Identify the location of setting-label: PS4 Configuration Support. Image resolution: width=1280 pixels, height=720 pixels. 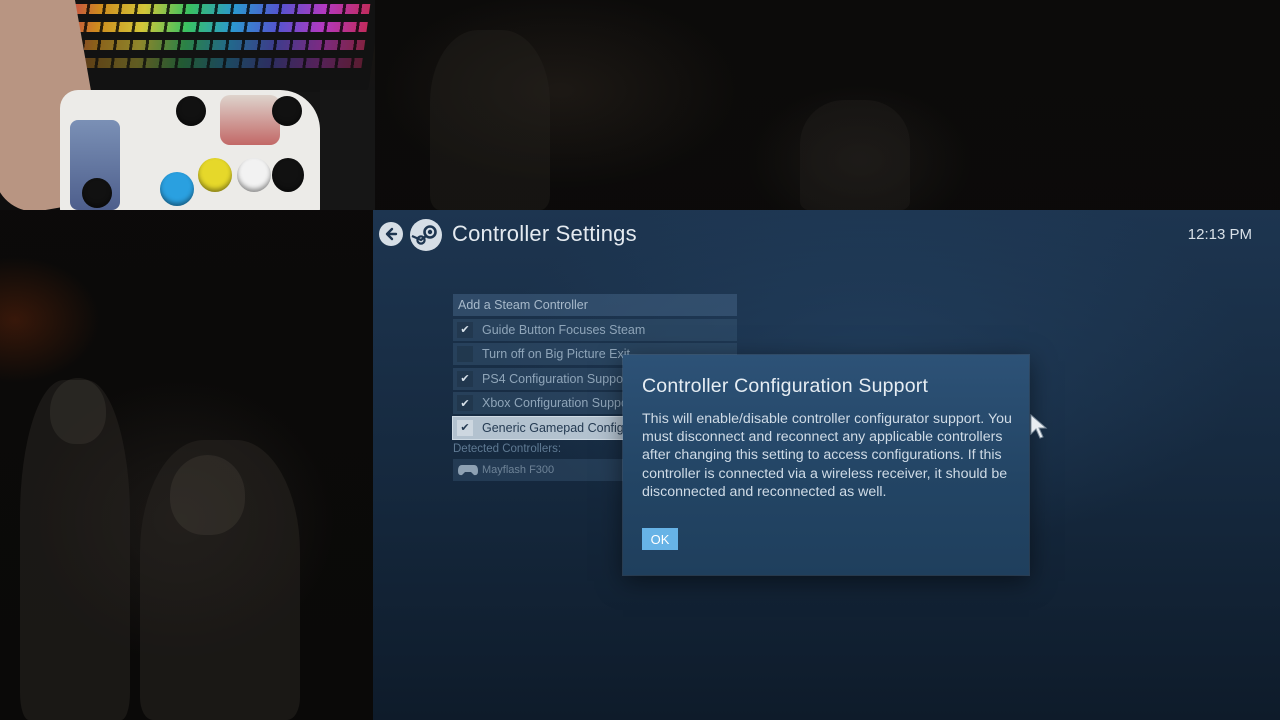
(556, 378).